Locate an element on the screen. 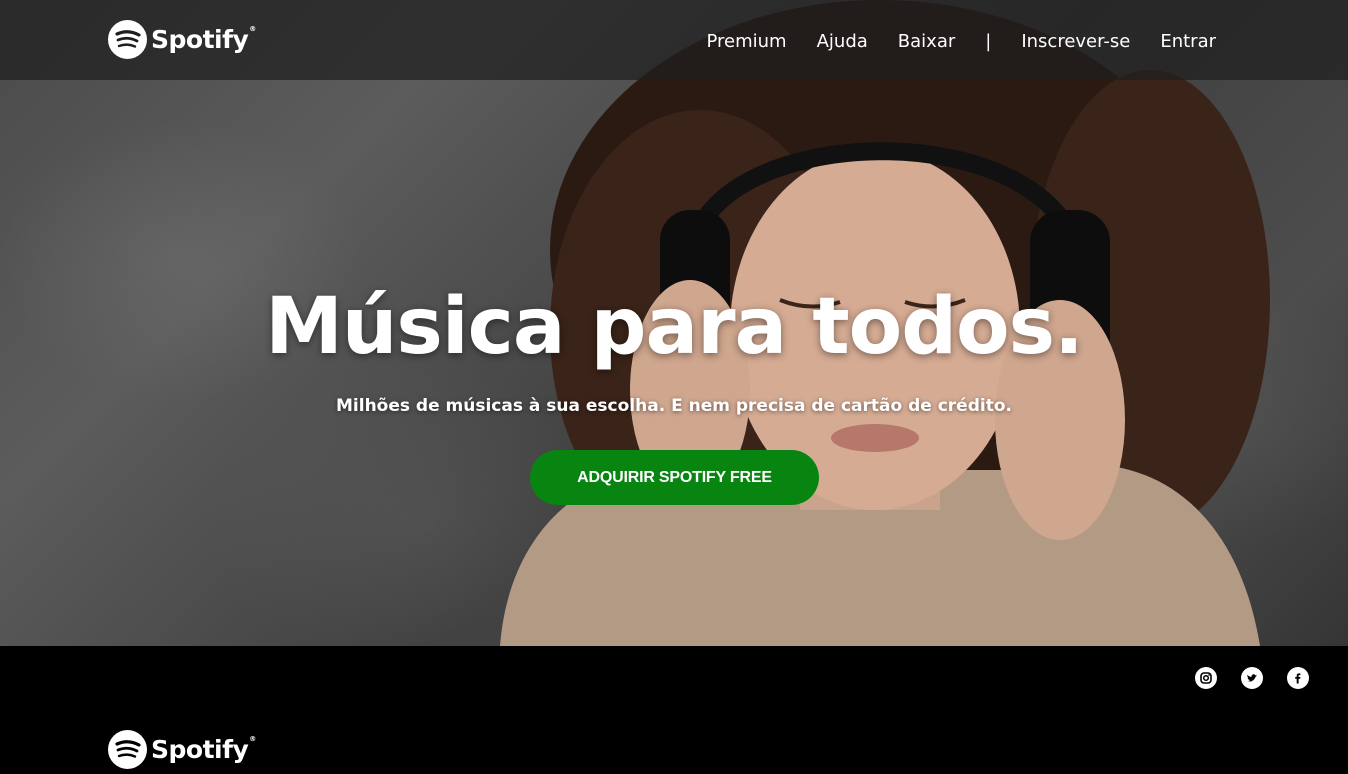 This screenshot has width=1348, height=774. nav-baixar: Baixar is located at coordinates (926, 41).